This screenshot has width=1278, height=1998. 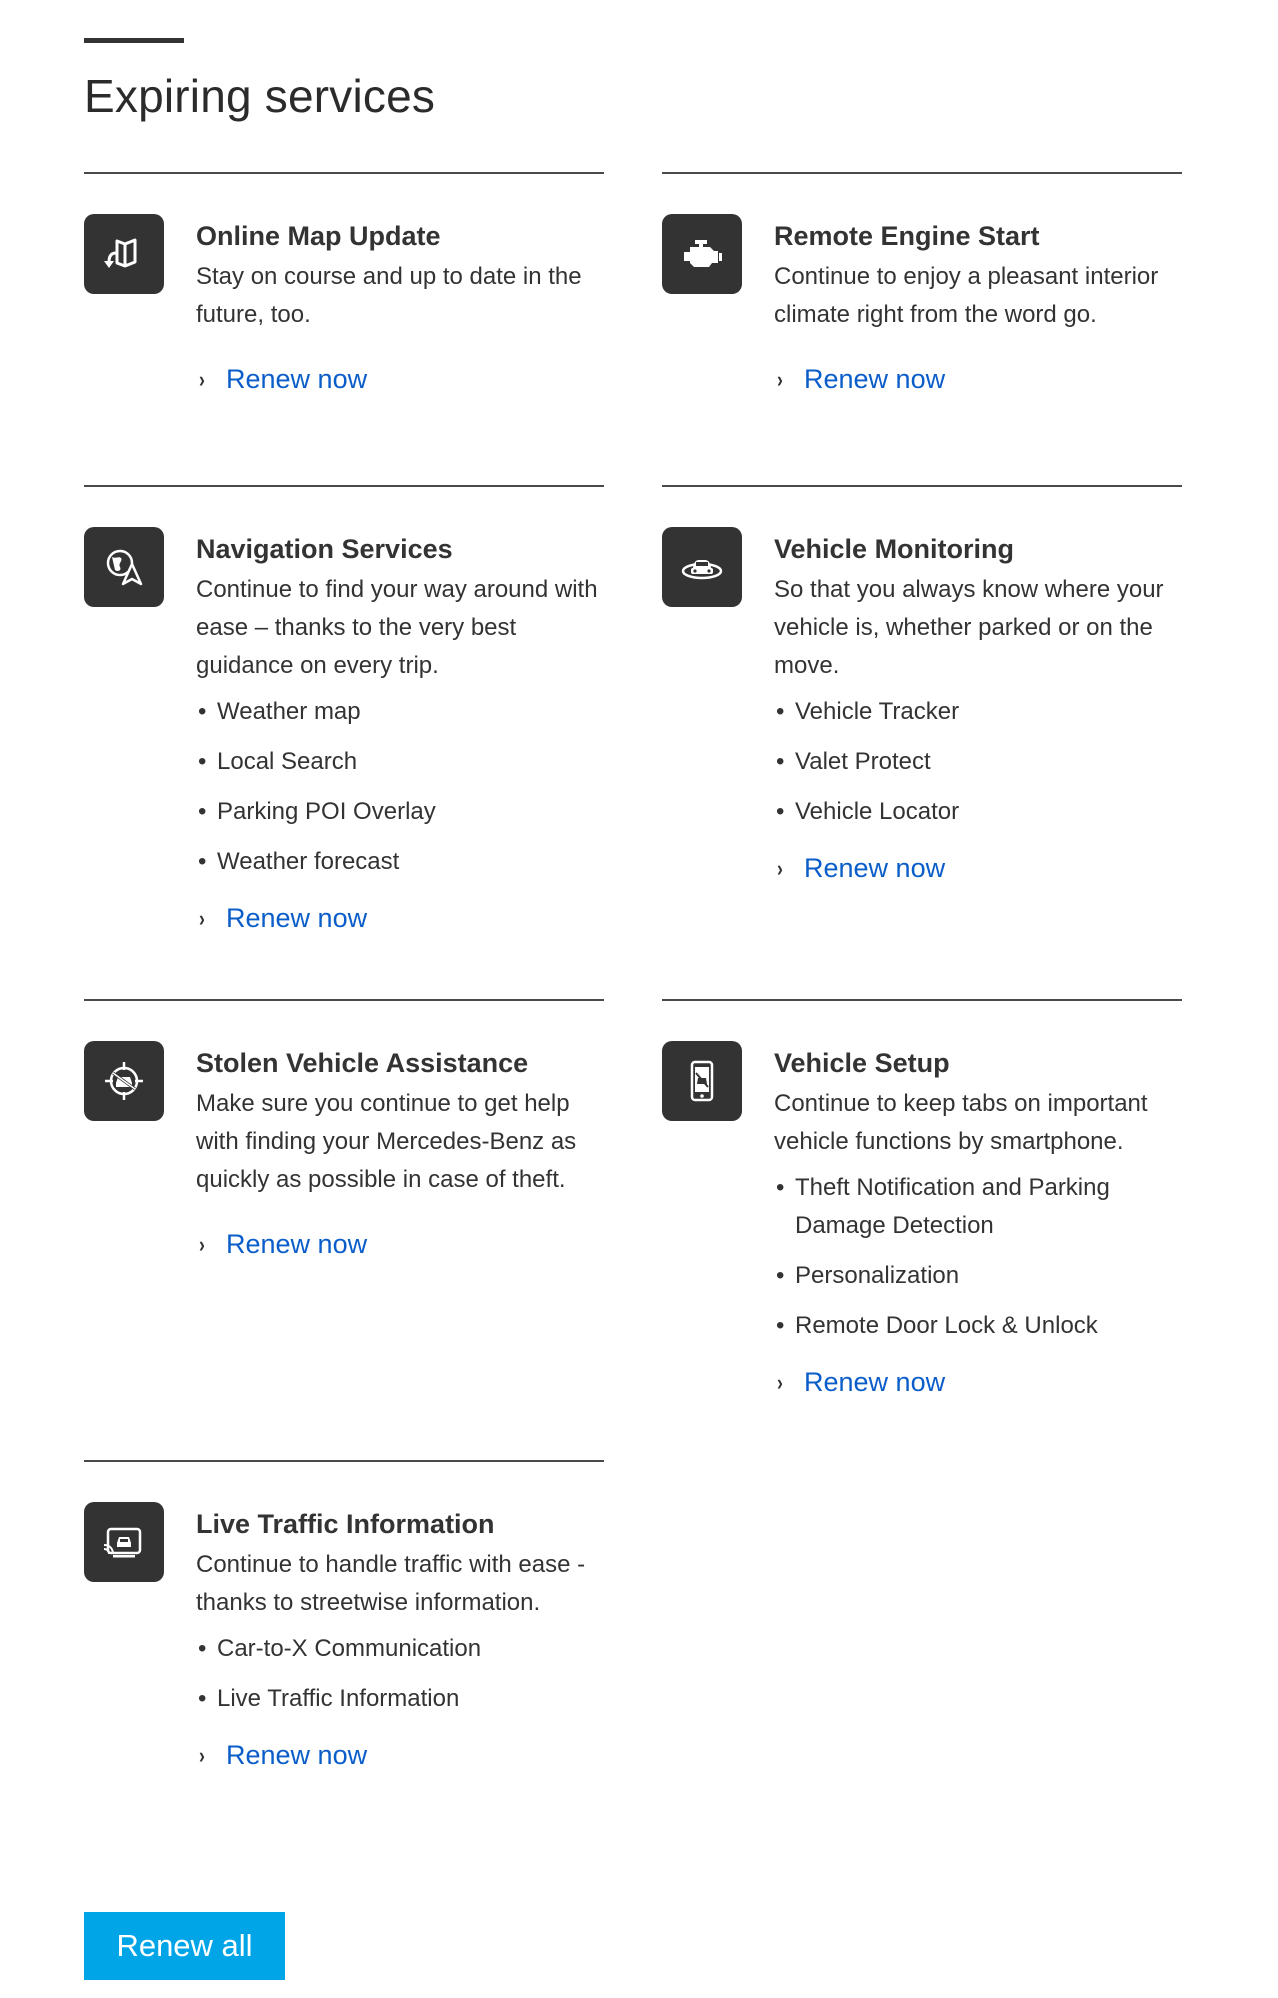 I want to click on service-name: Vehicle Setup, so click(x=862, y=1063).